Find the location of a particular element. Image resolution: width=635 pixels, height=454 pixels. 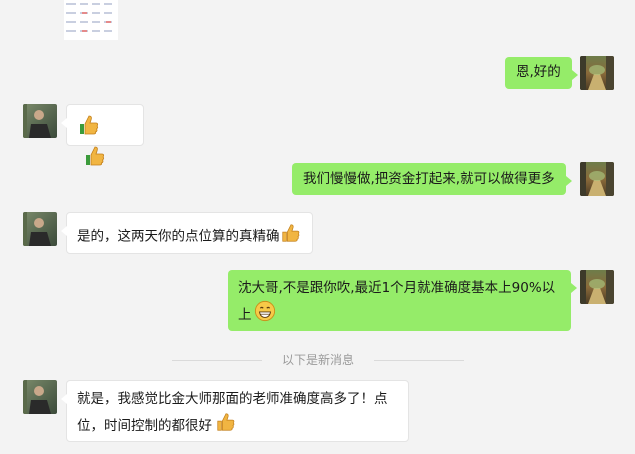

grin-emoji-icon is located at coordinates (265, 315).